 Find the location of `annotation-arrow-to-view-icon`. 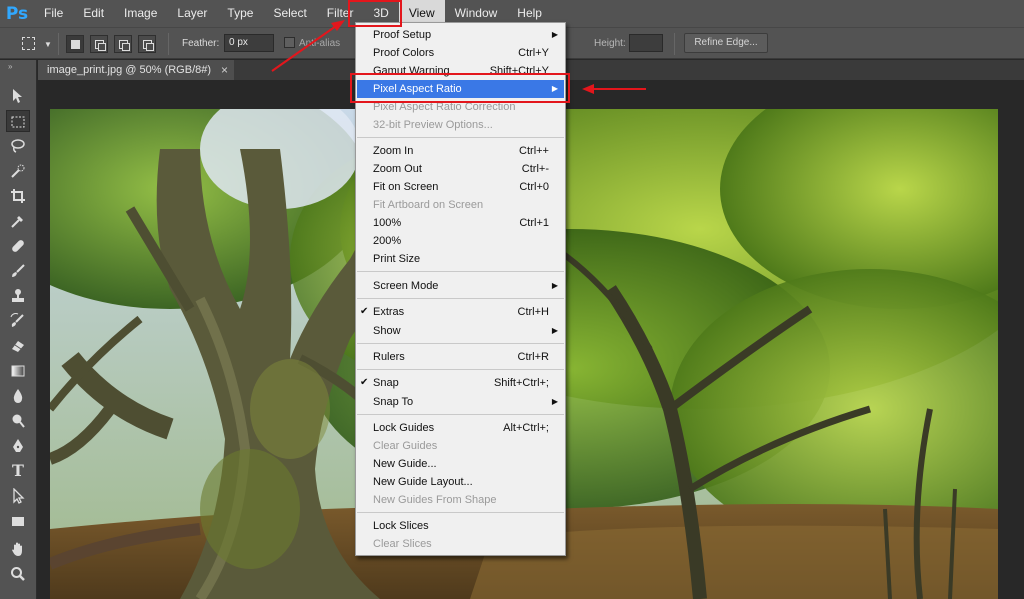

annotation-arrow-to-view-icon is located at coordinates (308, 46).